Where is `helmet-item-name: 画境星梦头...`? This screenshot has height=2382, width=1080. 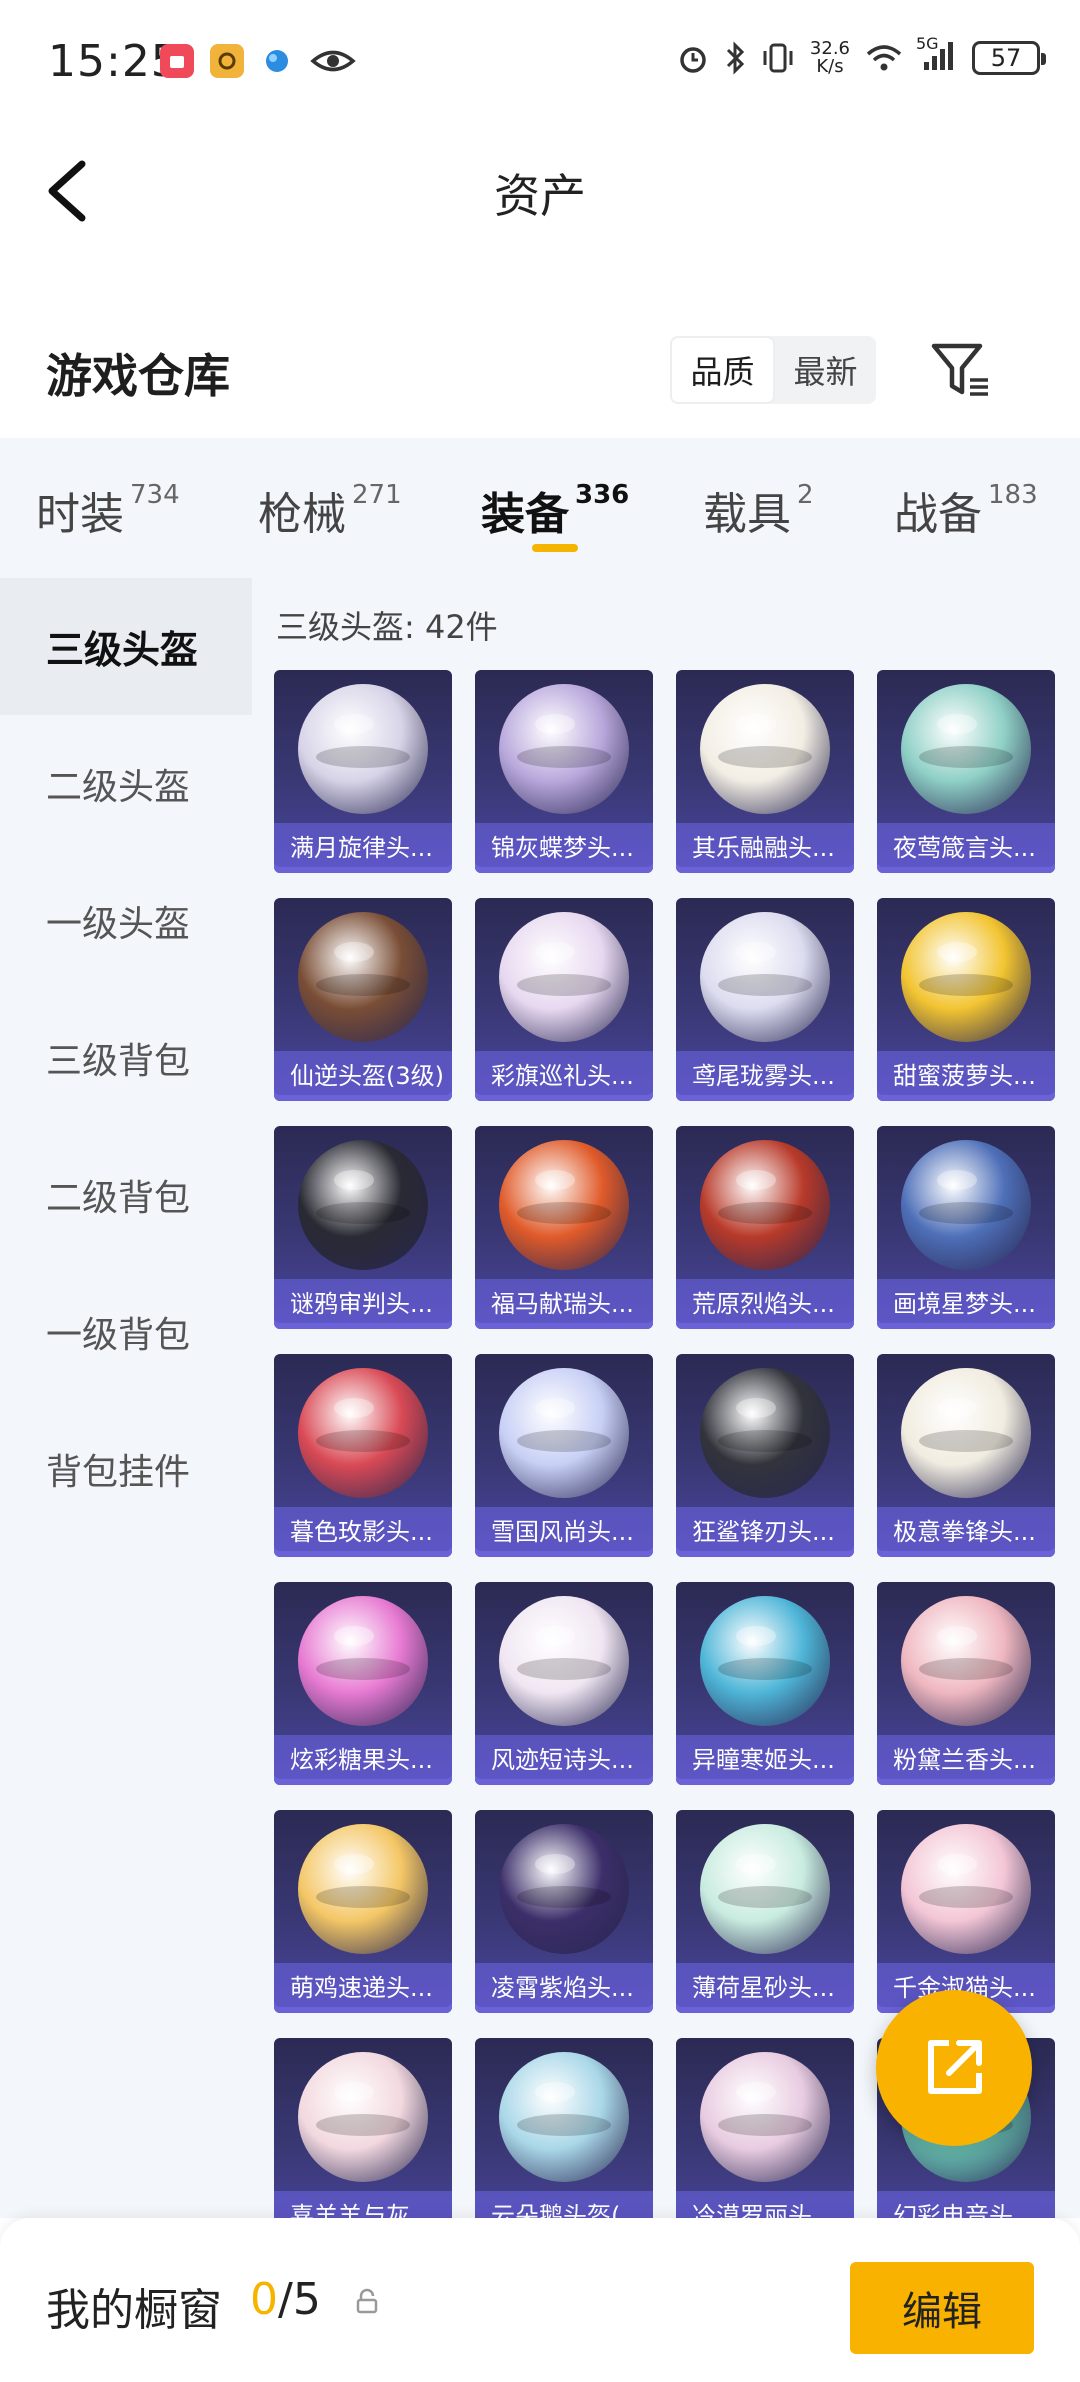
helmet-item-name: 画境星梦头... is located at coordinates (966, 1301).